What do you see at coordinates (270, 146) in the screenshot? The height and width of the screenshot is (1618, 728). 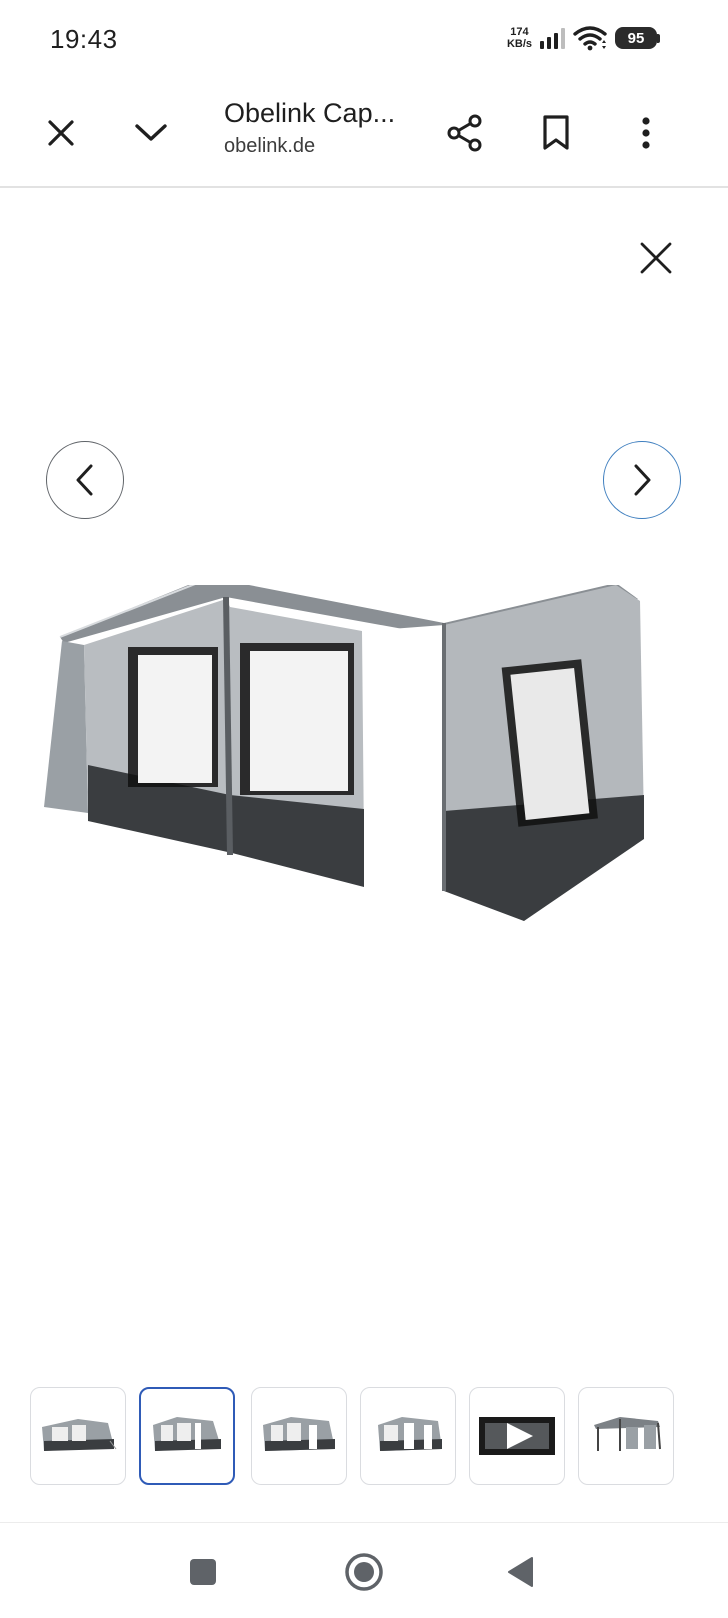 I see `page-url: obelink.de` at bounding box center [270, 146].